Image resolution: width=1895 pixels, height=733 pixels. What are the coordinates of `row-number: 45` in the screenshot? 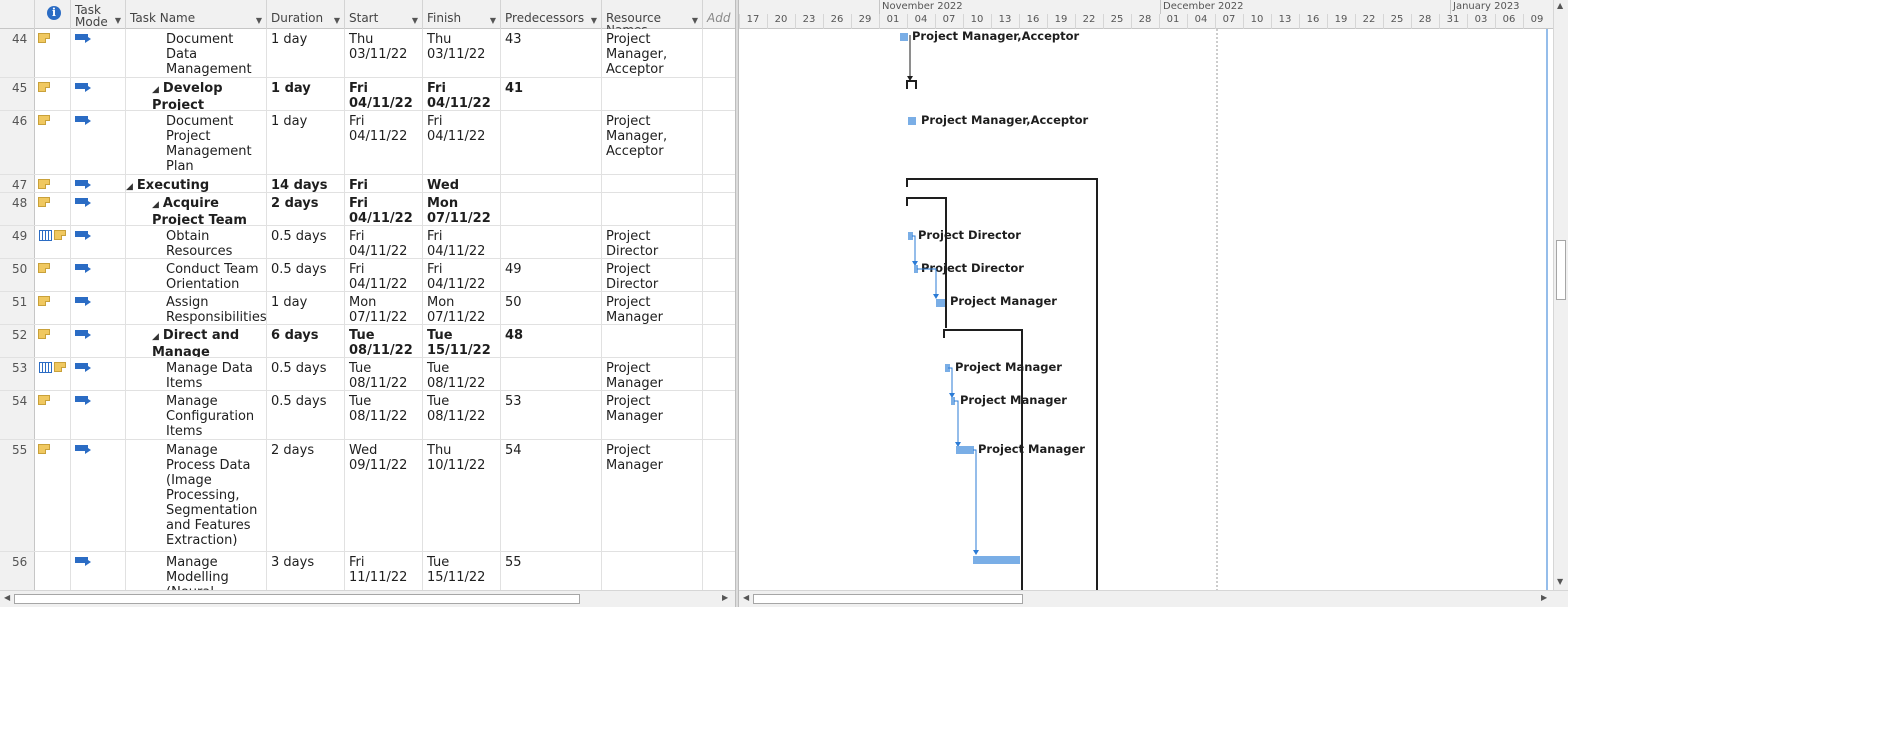 It's located at (17, 94).